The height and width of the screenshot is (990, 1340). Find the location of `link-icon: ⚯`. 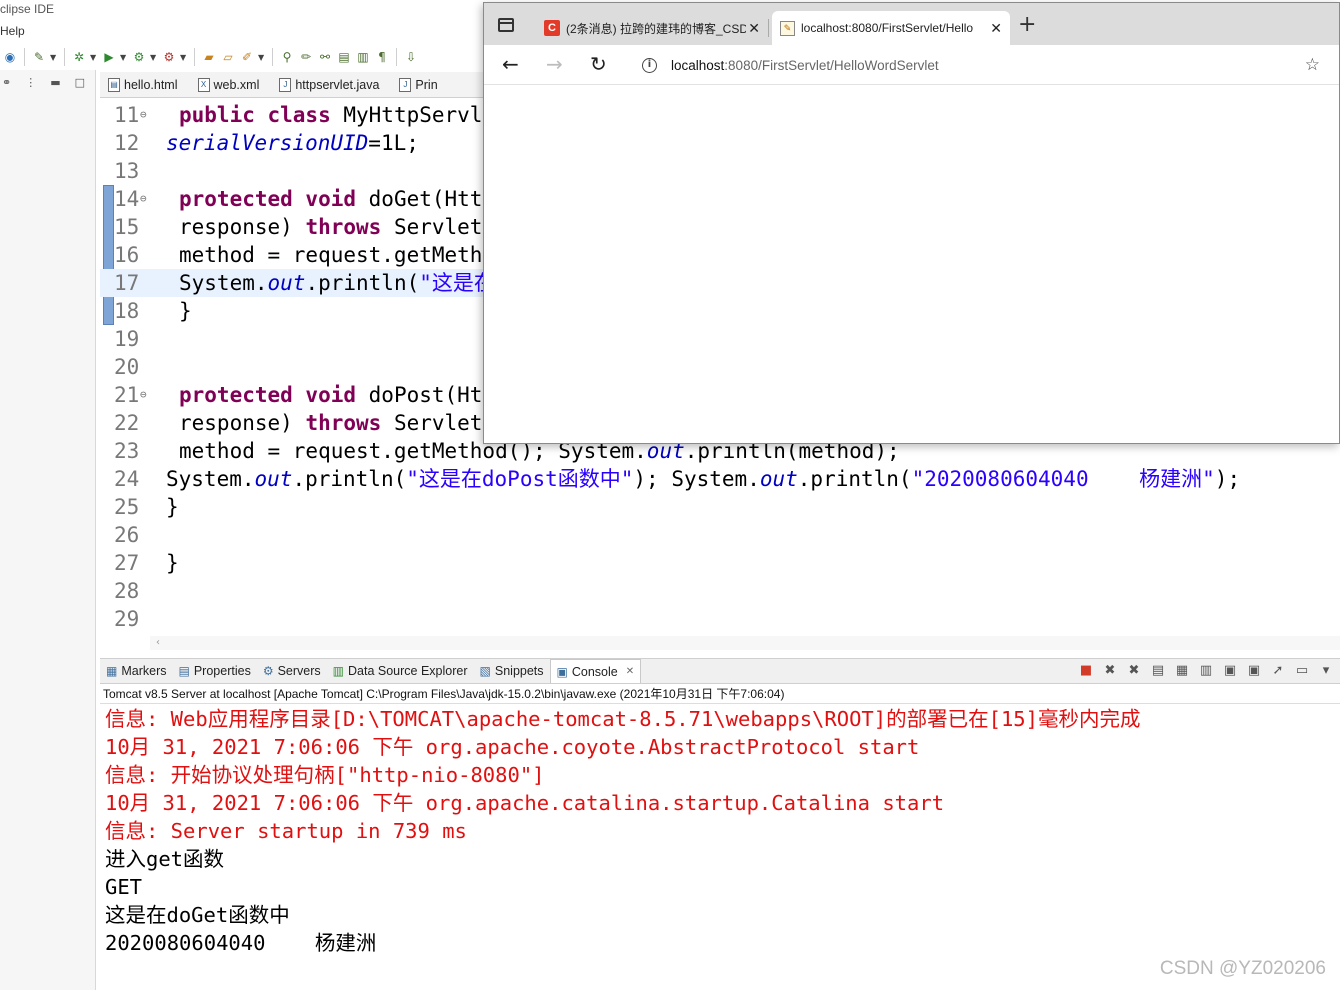

link-icon: ⚯ is located at coordinates (325, 57).